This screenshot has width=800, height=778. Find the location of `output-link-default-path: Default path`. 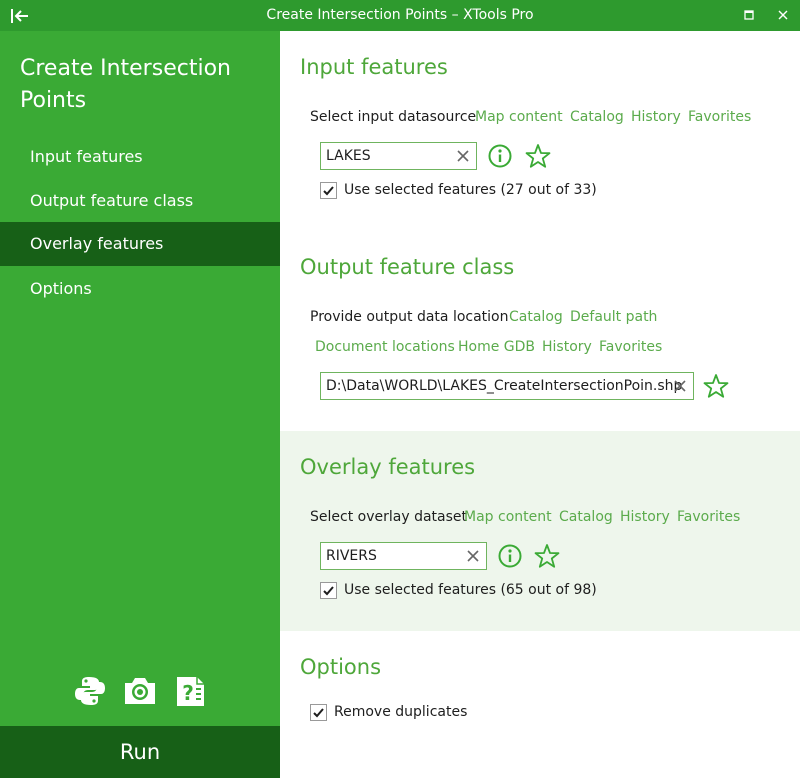

output-link-default-path: Default path is located at coordinates (613, 317).